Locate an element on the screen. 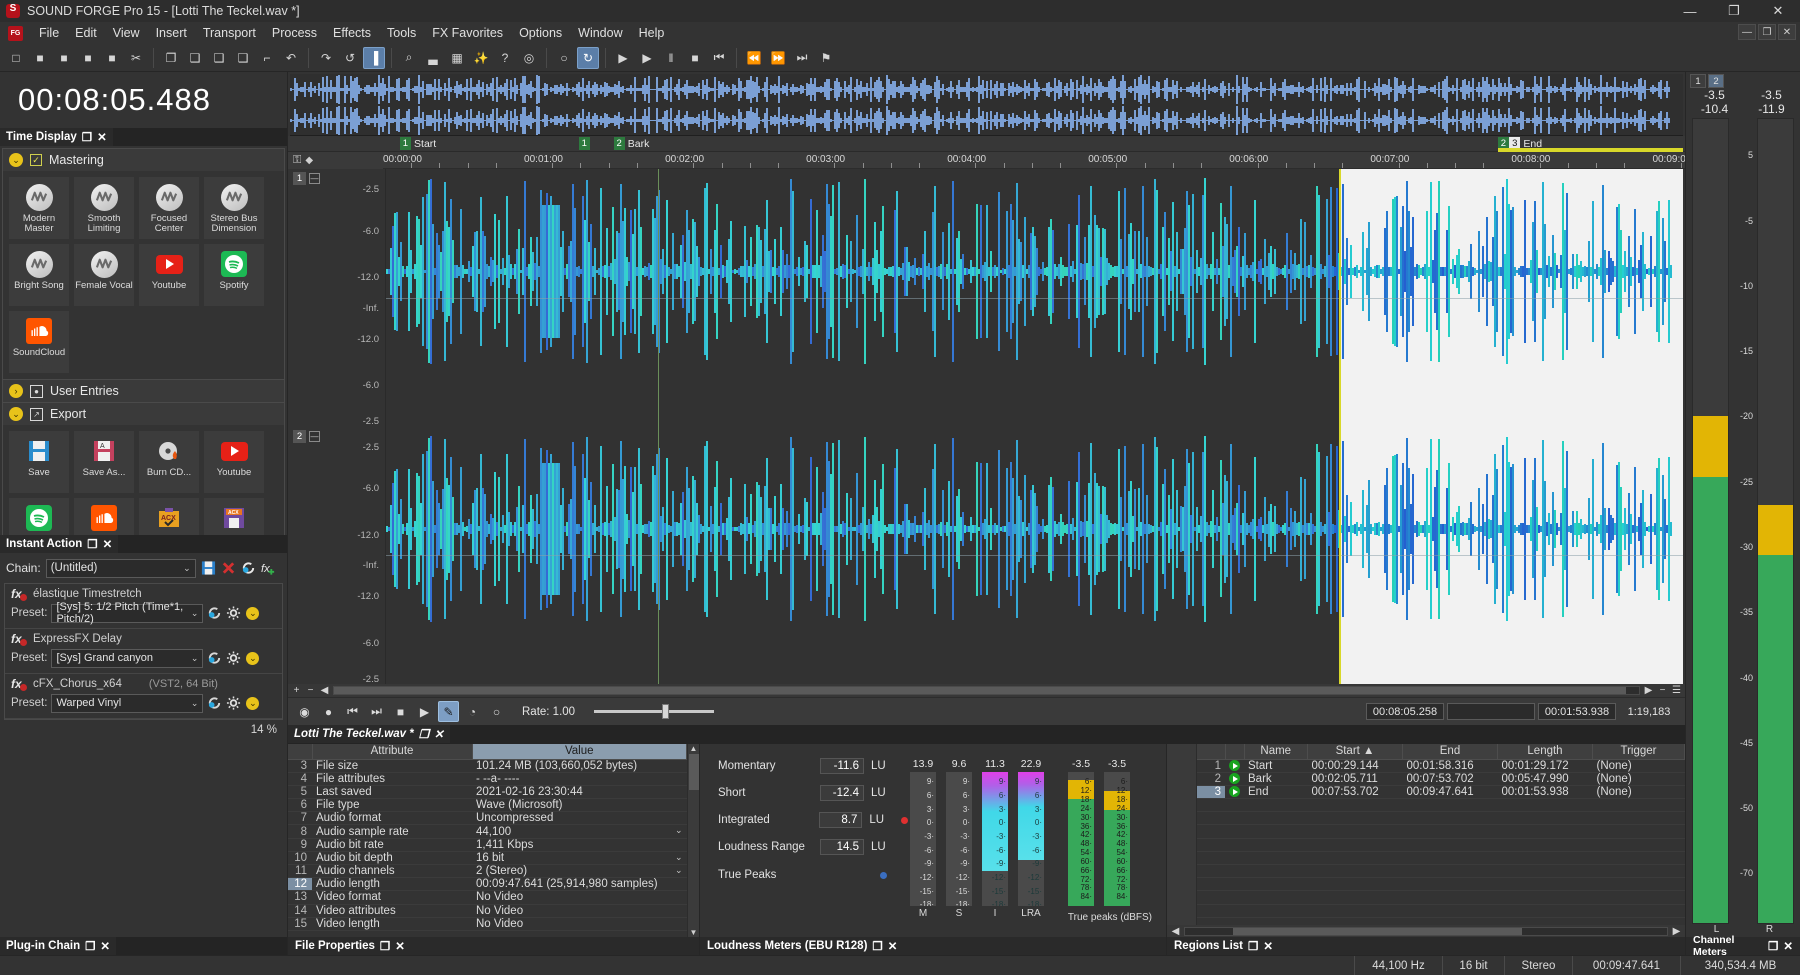 The height and width of the screenshot is (975, 1800). th-region-end: End is located at coordinates (1450, 752).